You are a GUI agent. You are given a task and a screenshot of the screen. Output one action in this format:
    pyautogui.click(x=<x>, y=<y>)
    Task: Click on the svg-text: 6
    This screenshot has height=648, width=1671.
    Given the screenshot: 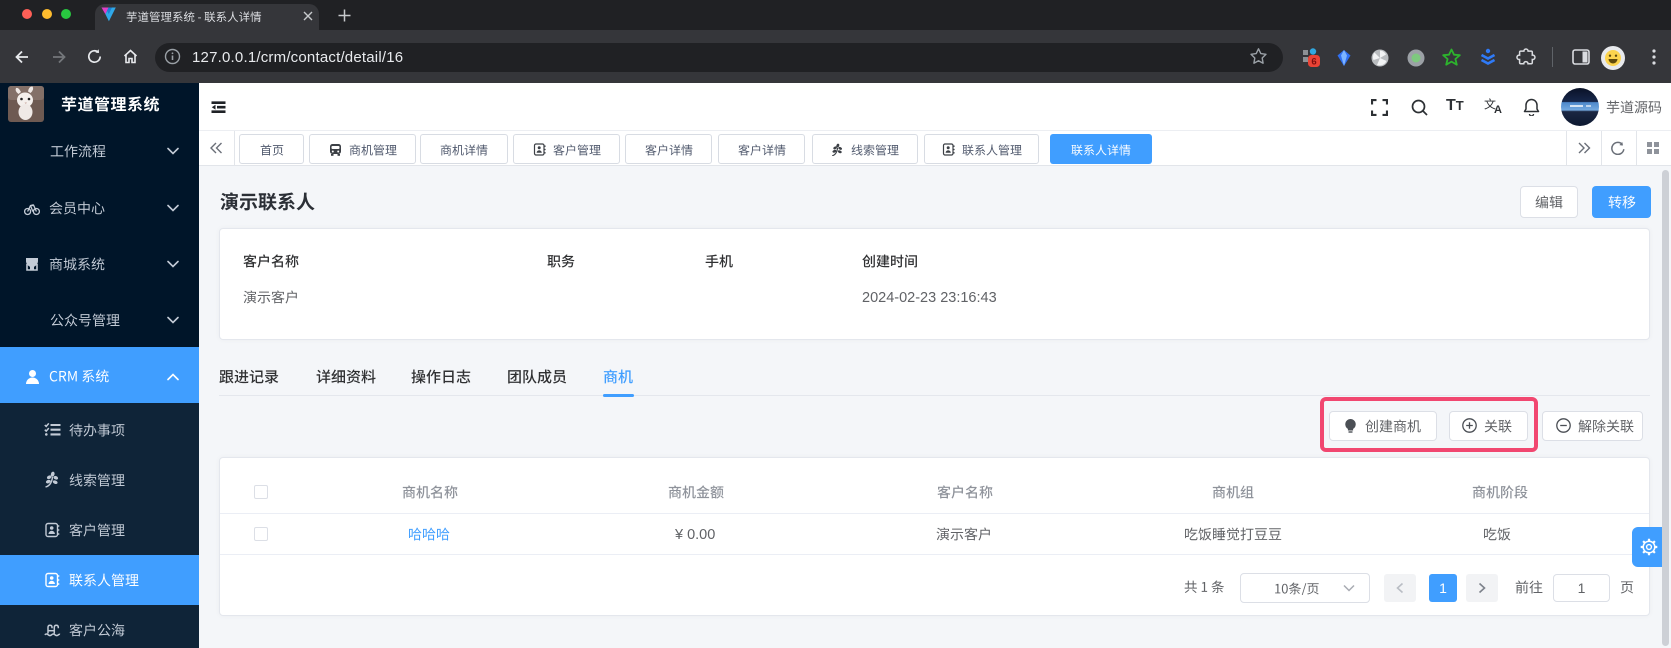 What is the action you would take?
    pyautogui.click(x=1313, y=61)
    